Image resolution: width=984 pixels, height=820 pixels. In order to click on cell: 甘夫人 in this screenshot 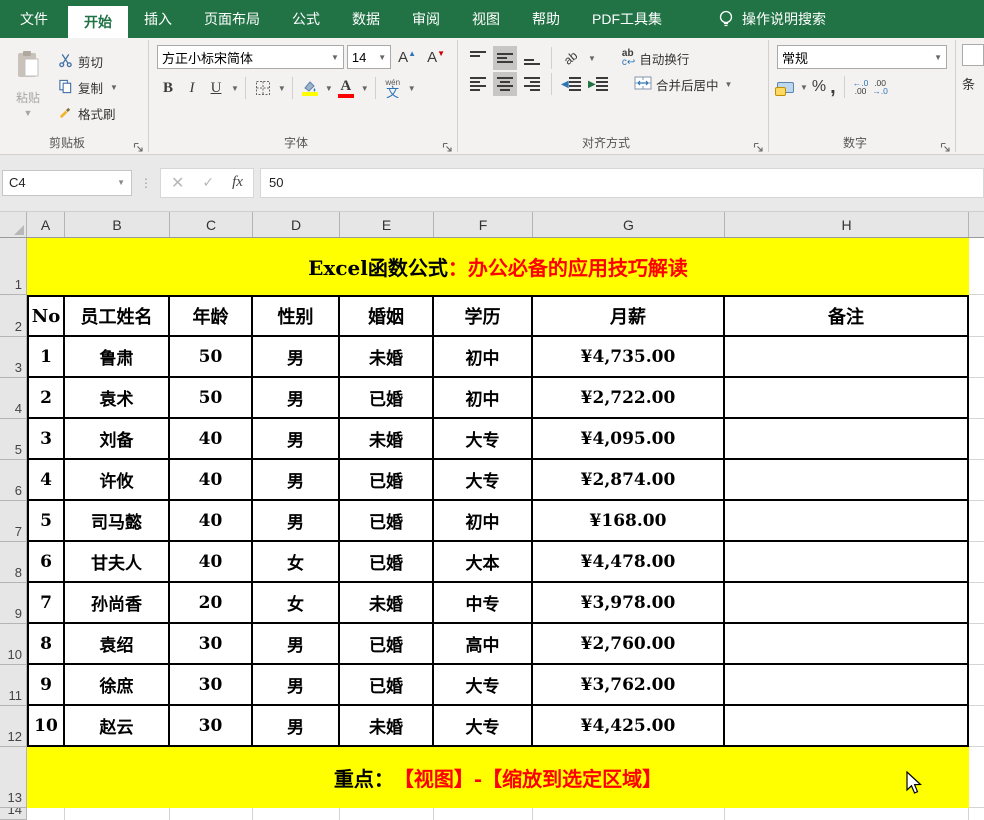, I will do `click(117, 562)`.